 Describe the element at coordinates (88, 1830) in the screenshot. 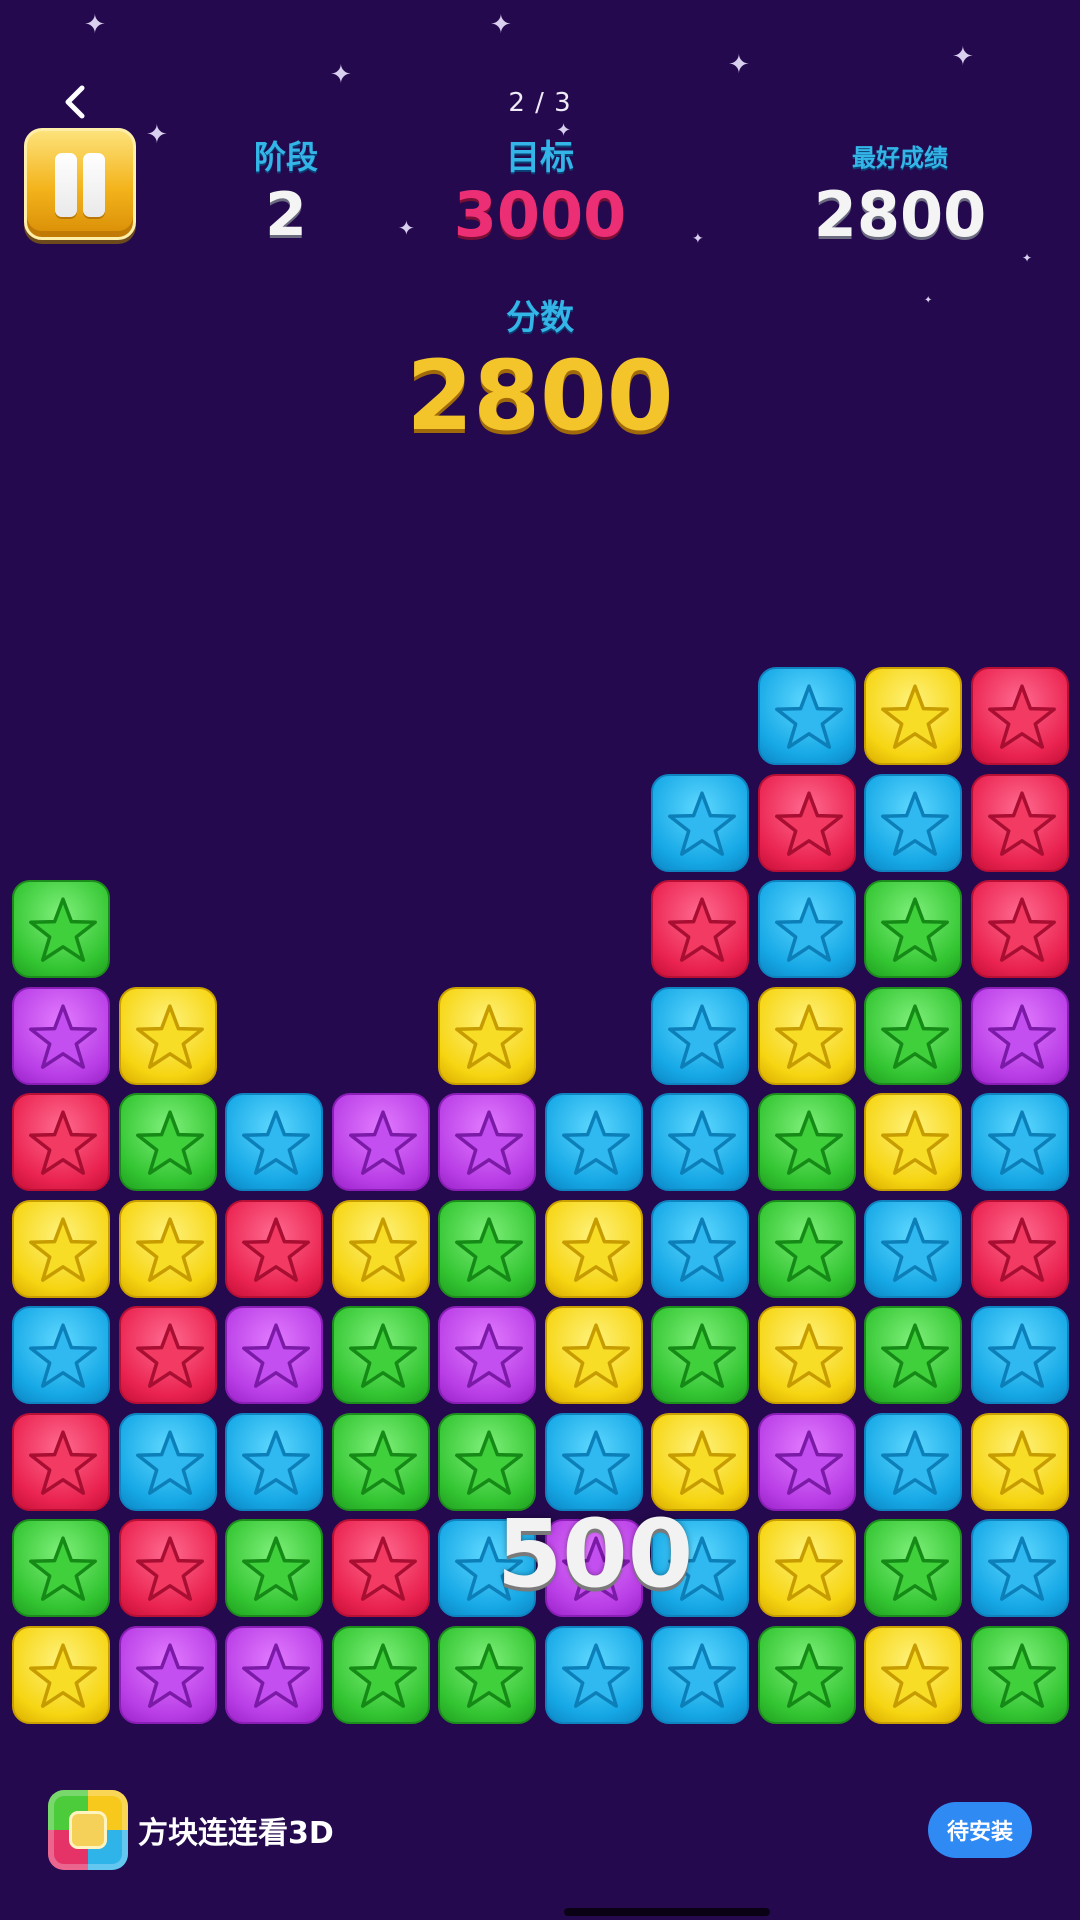

I see `app-icon` at that location.